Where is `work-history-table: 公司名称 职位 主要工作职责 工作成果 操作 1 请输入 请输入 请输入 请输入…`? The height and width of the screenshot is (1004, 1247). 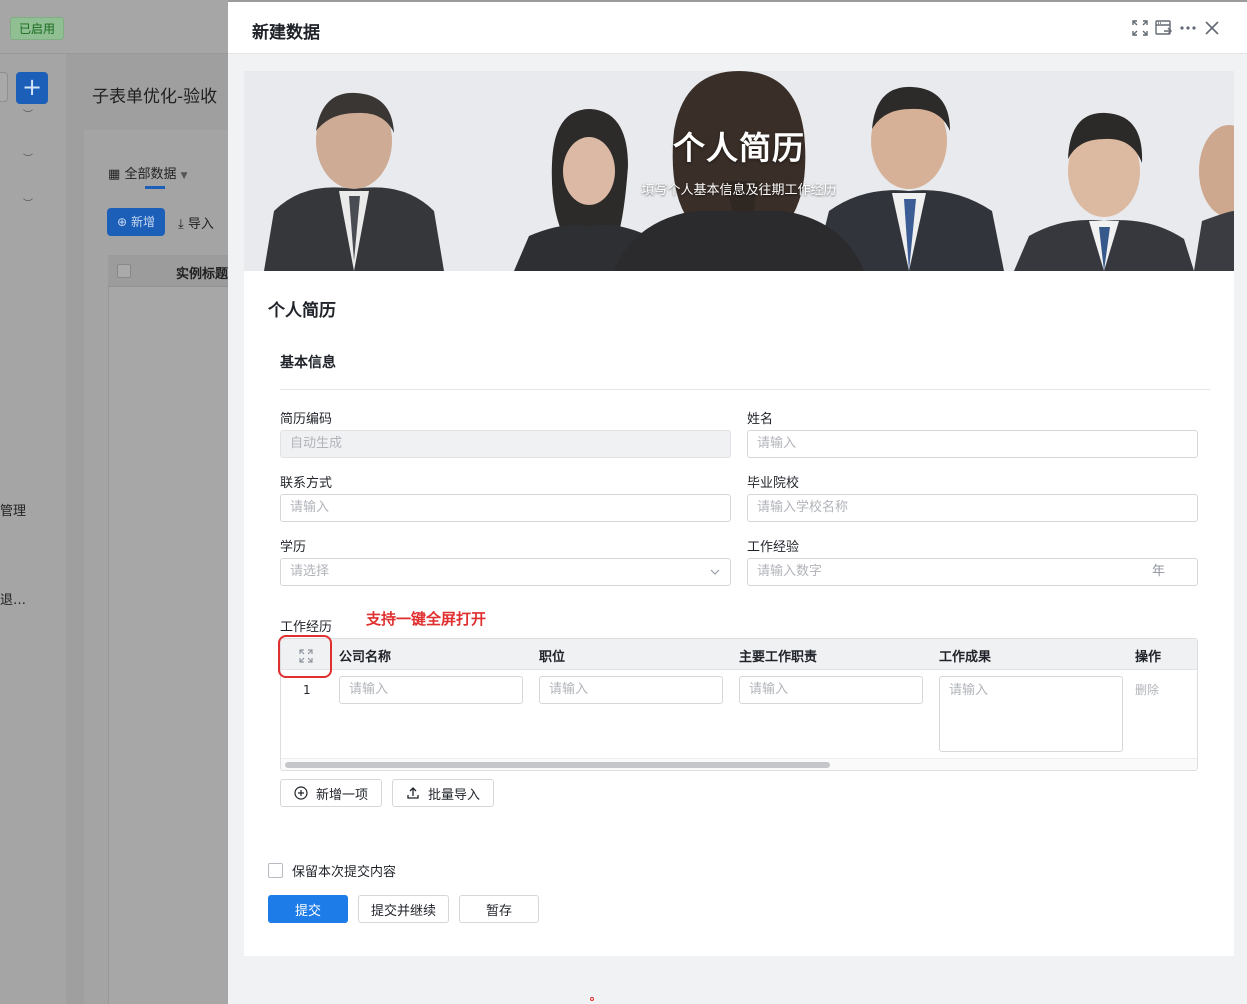 work-history-table: 公司名称 职位 主要工作职责 工作成果 操作 1 请输入 请输入 请输入 请输入… is located at coordinates (739, 704).